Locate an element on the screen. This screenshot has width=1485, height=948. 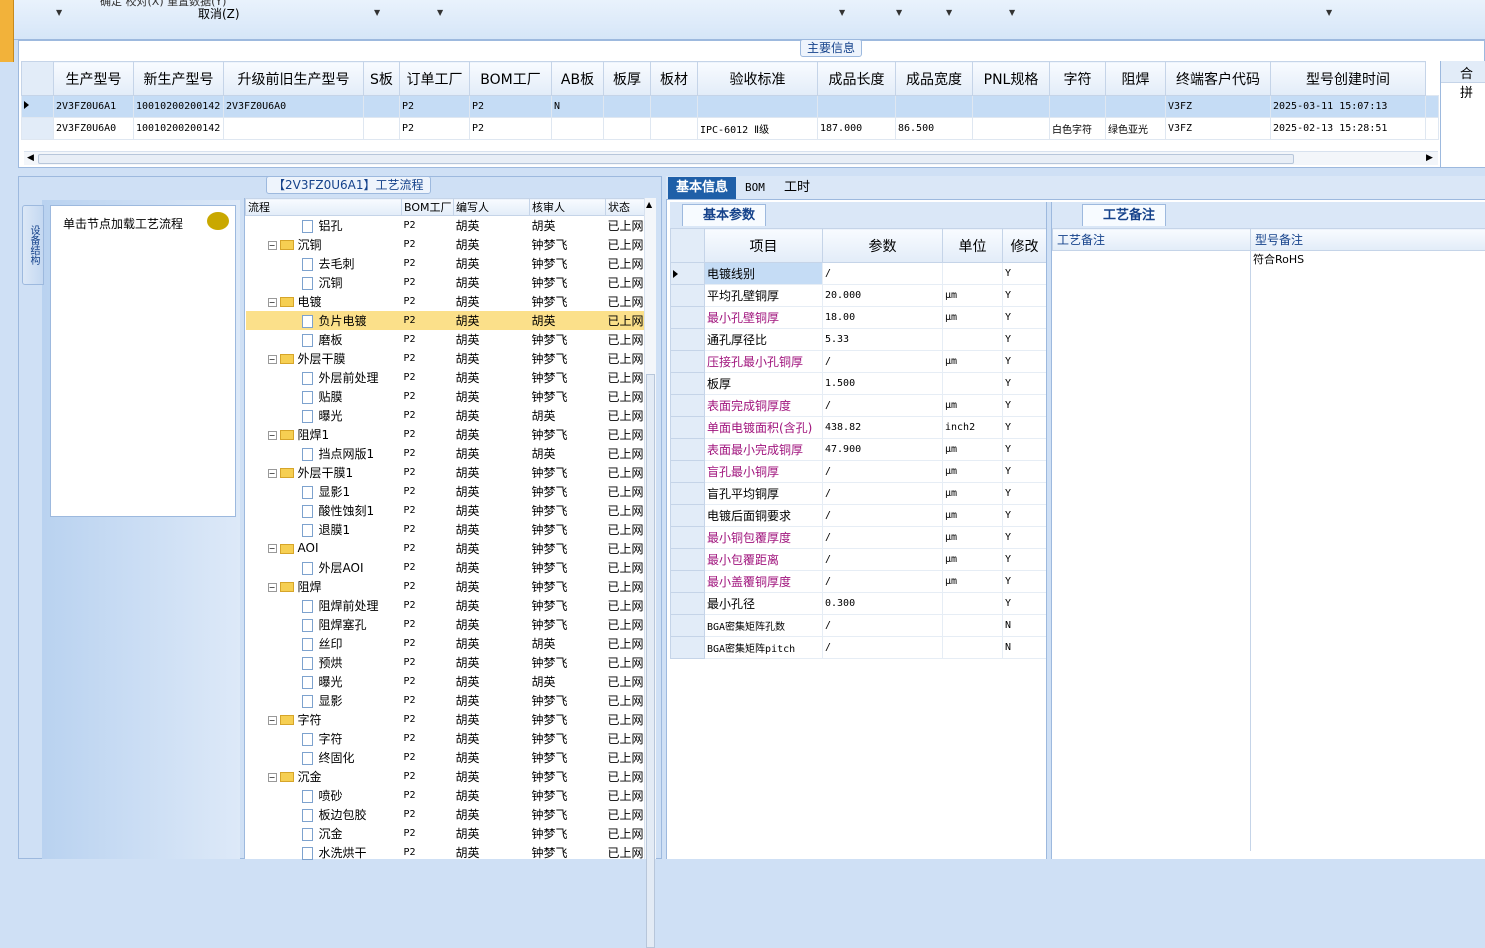
params-title: 基本参数 is located at coordinates (724, 215).